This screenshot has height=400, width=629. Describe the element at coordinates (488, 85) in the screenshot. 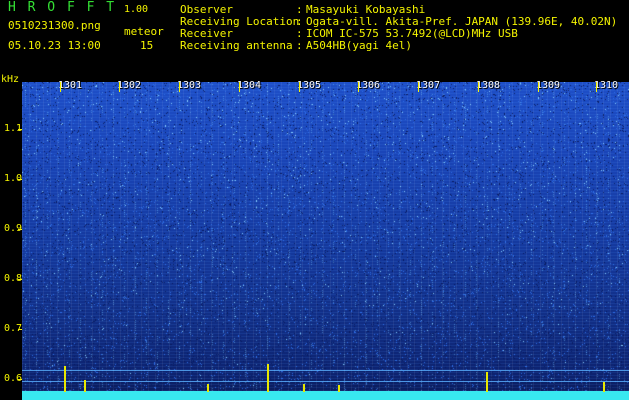

I see `time-label: 1308` at that location.